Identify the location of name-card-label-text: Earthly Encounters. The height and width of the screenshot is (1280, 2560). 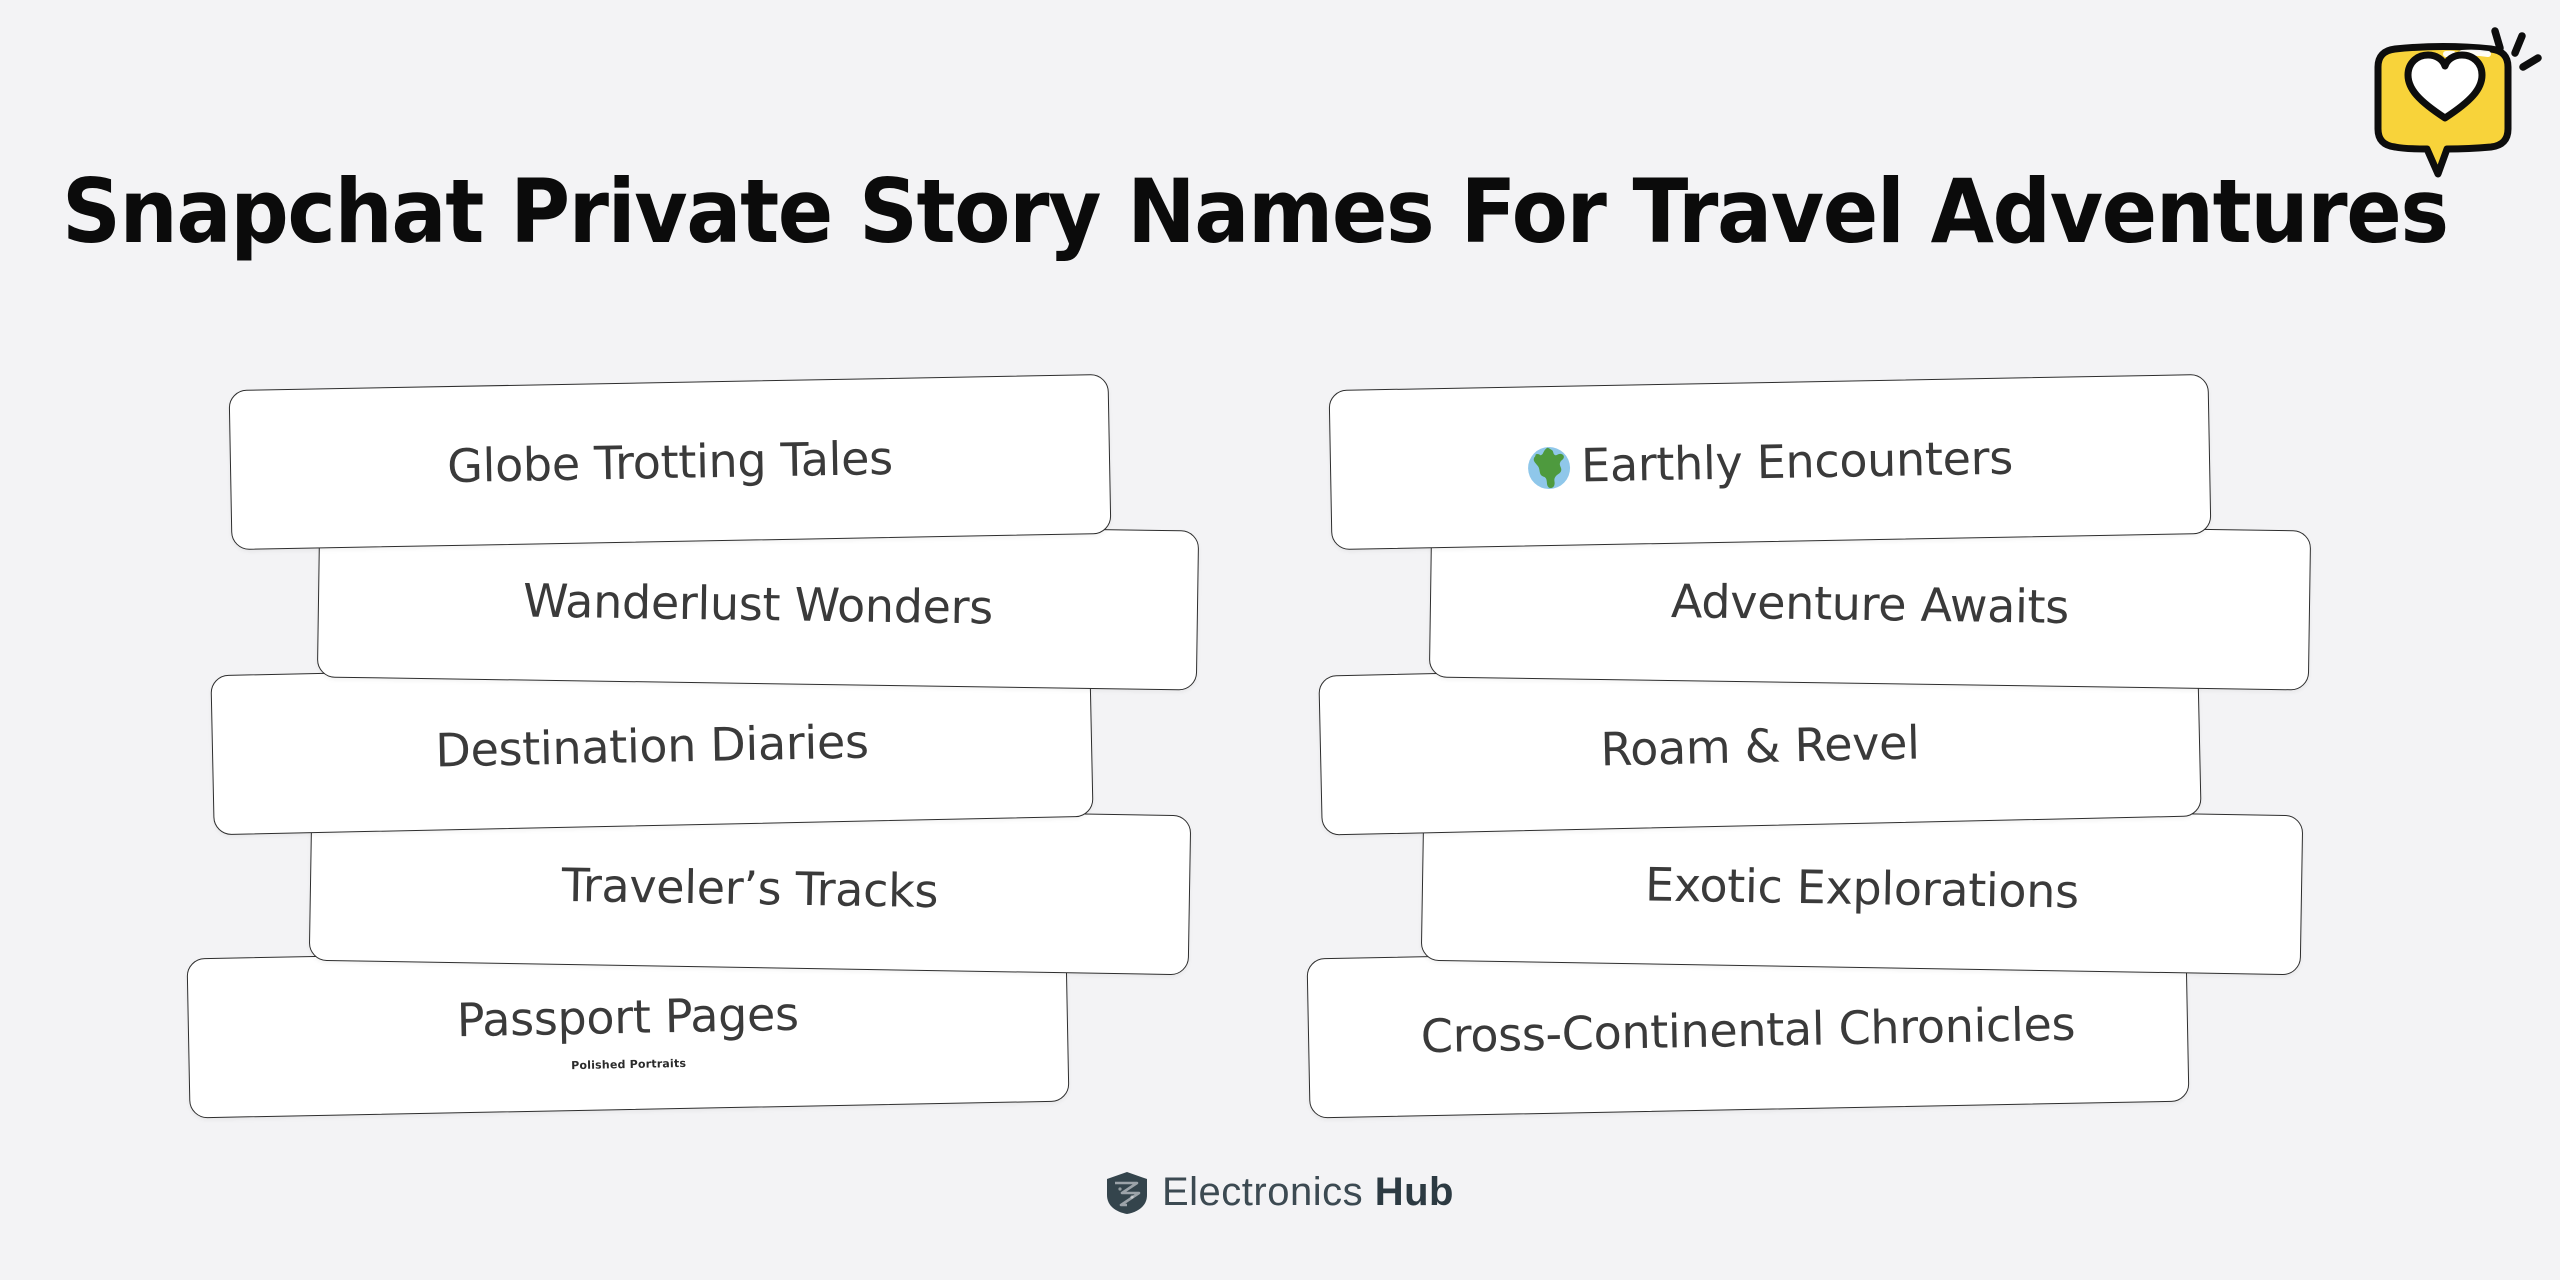
(1797, 461).